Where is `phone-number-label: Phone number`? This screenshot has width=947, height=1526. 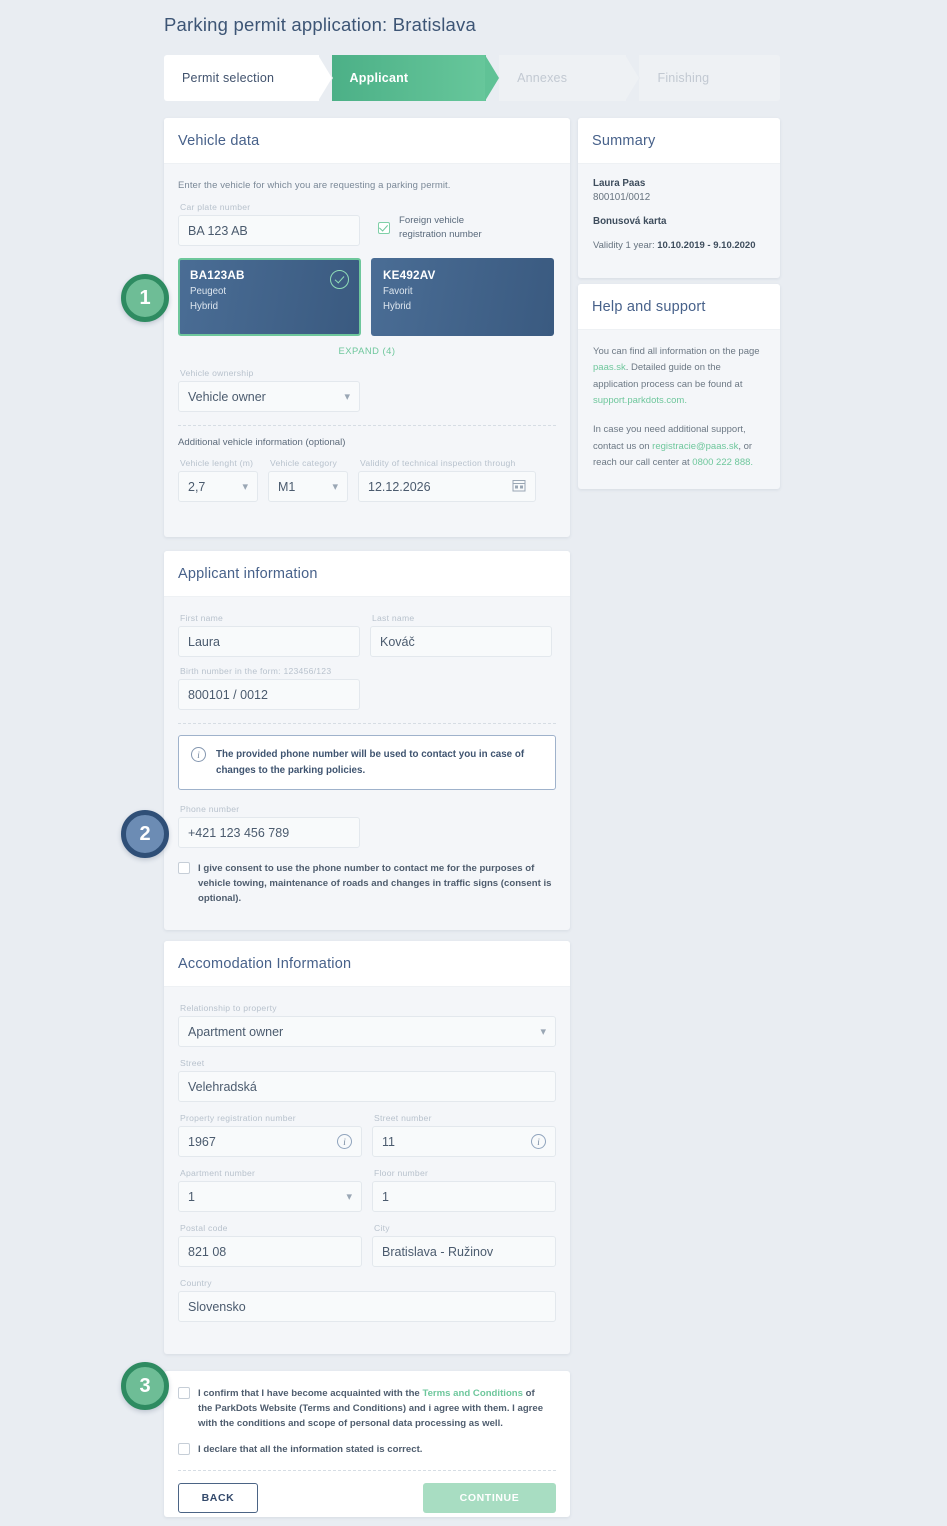
phone-number-label: Phone number is located at coordinates (210, 809).